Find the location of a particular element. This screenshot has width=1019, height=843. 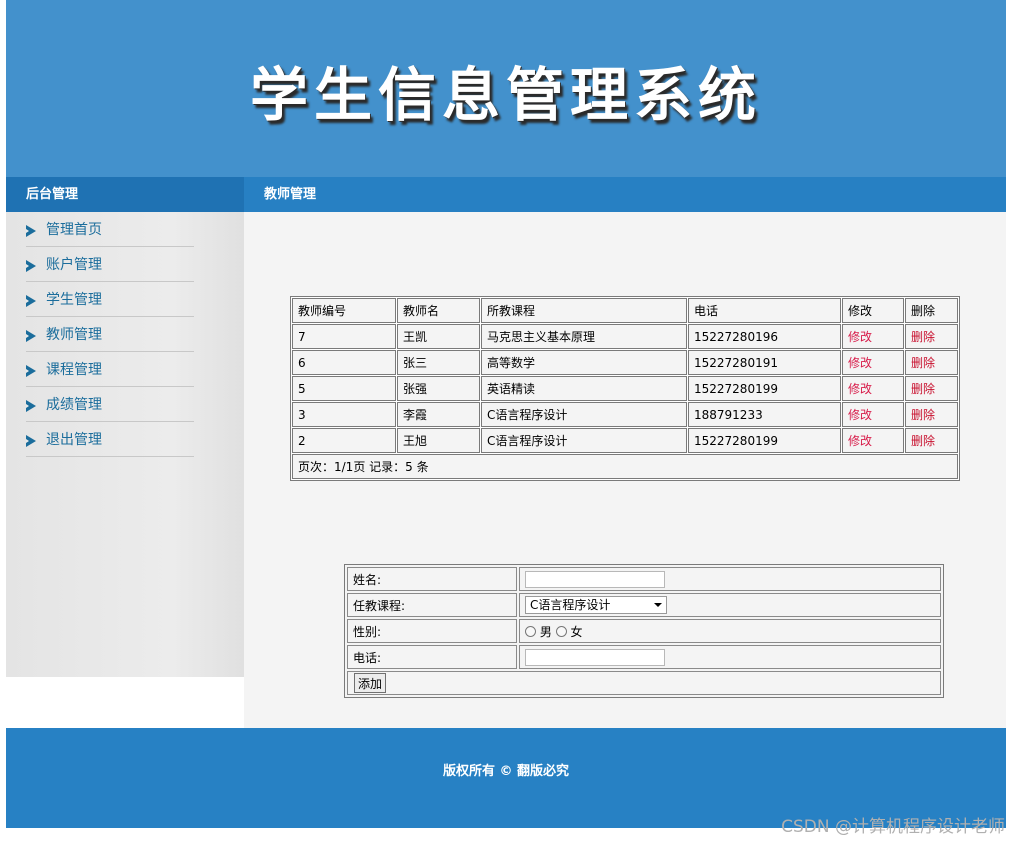

cell-course: 英语精读 is located at coordinates (584, 388).